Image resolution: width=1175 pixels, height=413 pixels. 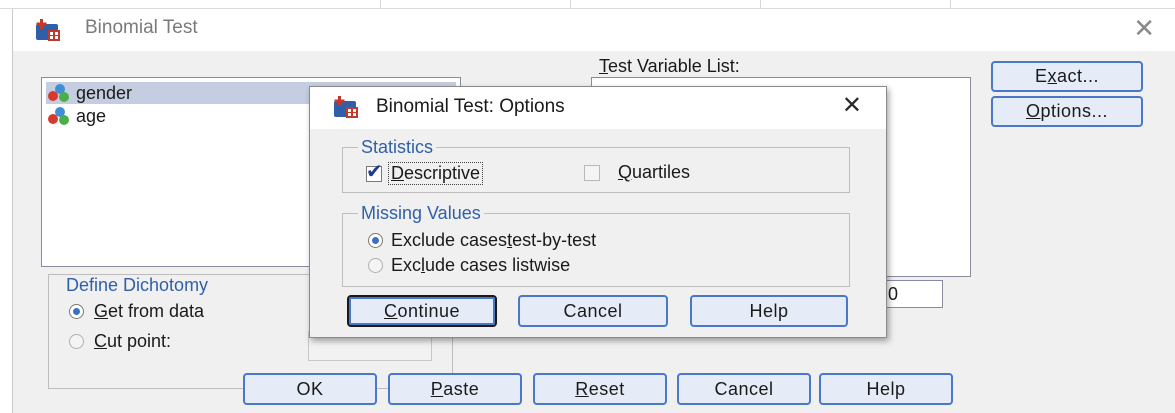 I want to click on options-title-bar: Binomial Test: Options ✕, so click(x=598, y=108).